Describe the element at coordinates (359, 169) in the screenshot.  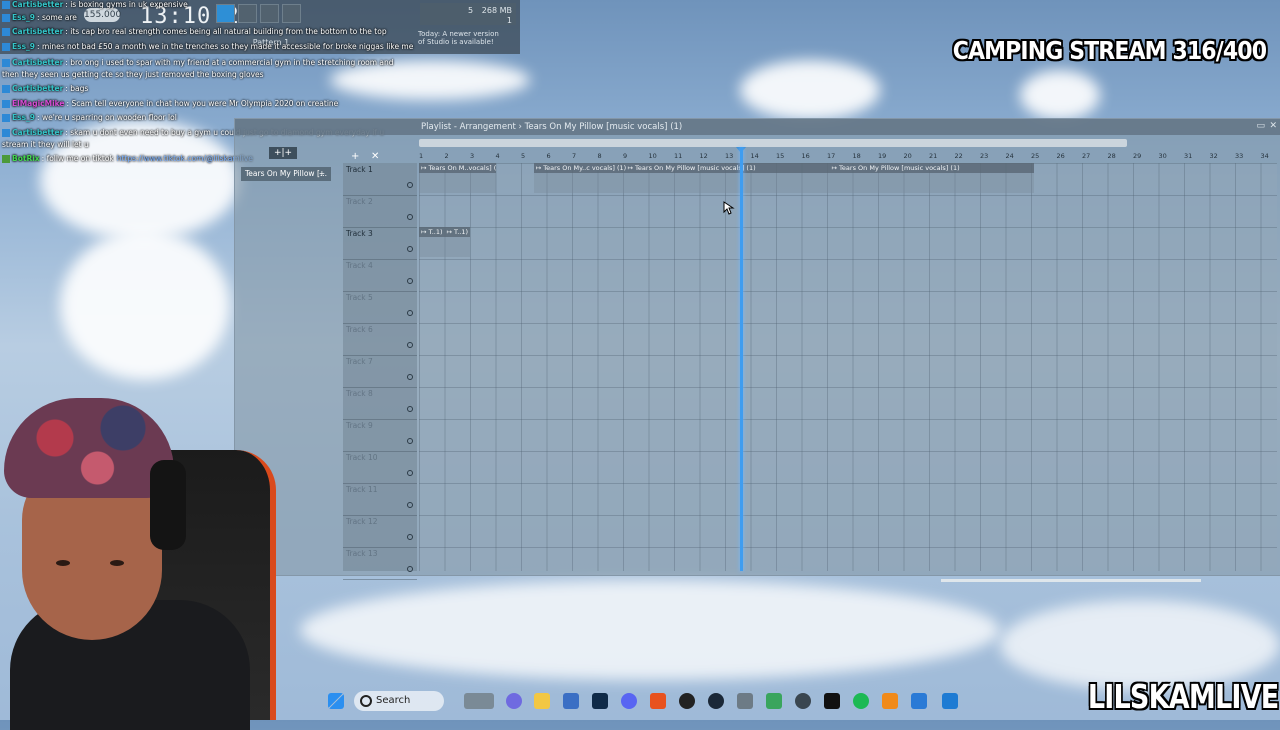
I see `track-name: Track 1` at that location.